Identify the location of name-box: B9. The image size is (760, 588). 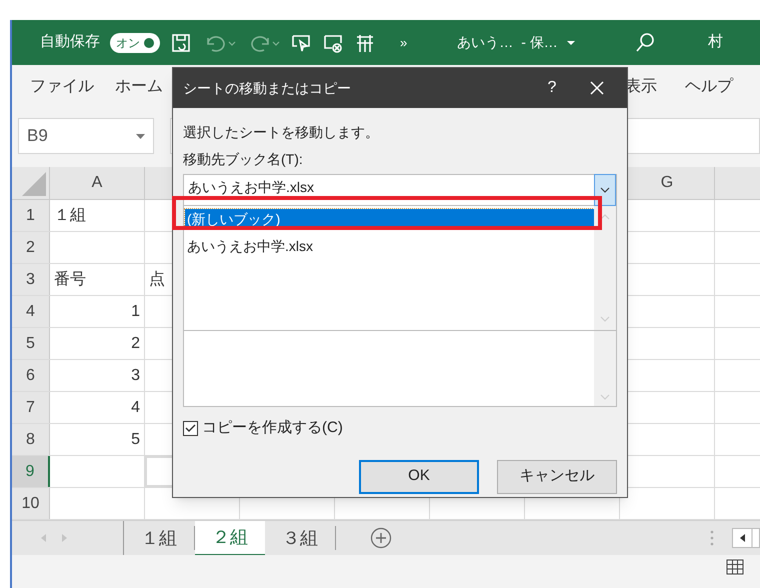
(86, 136).